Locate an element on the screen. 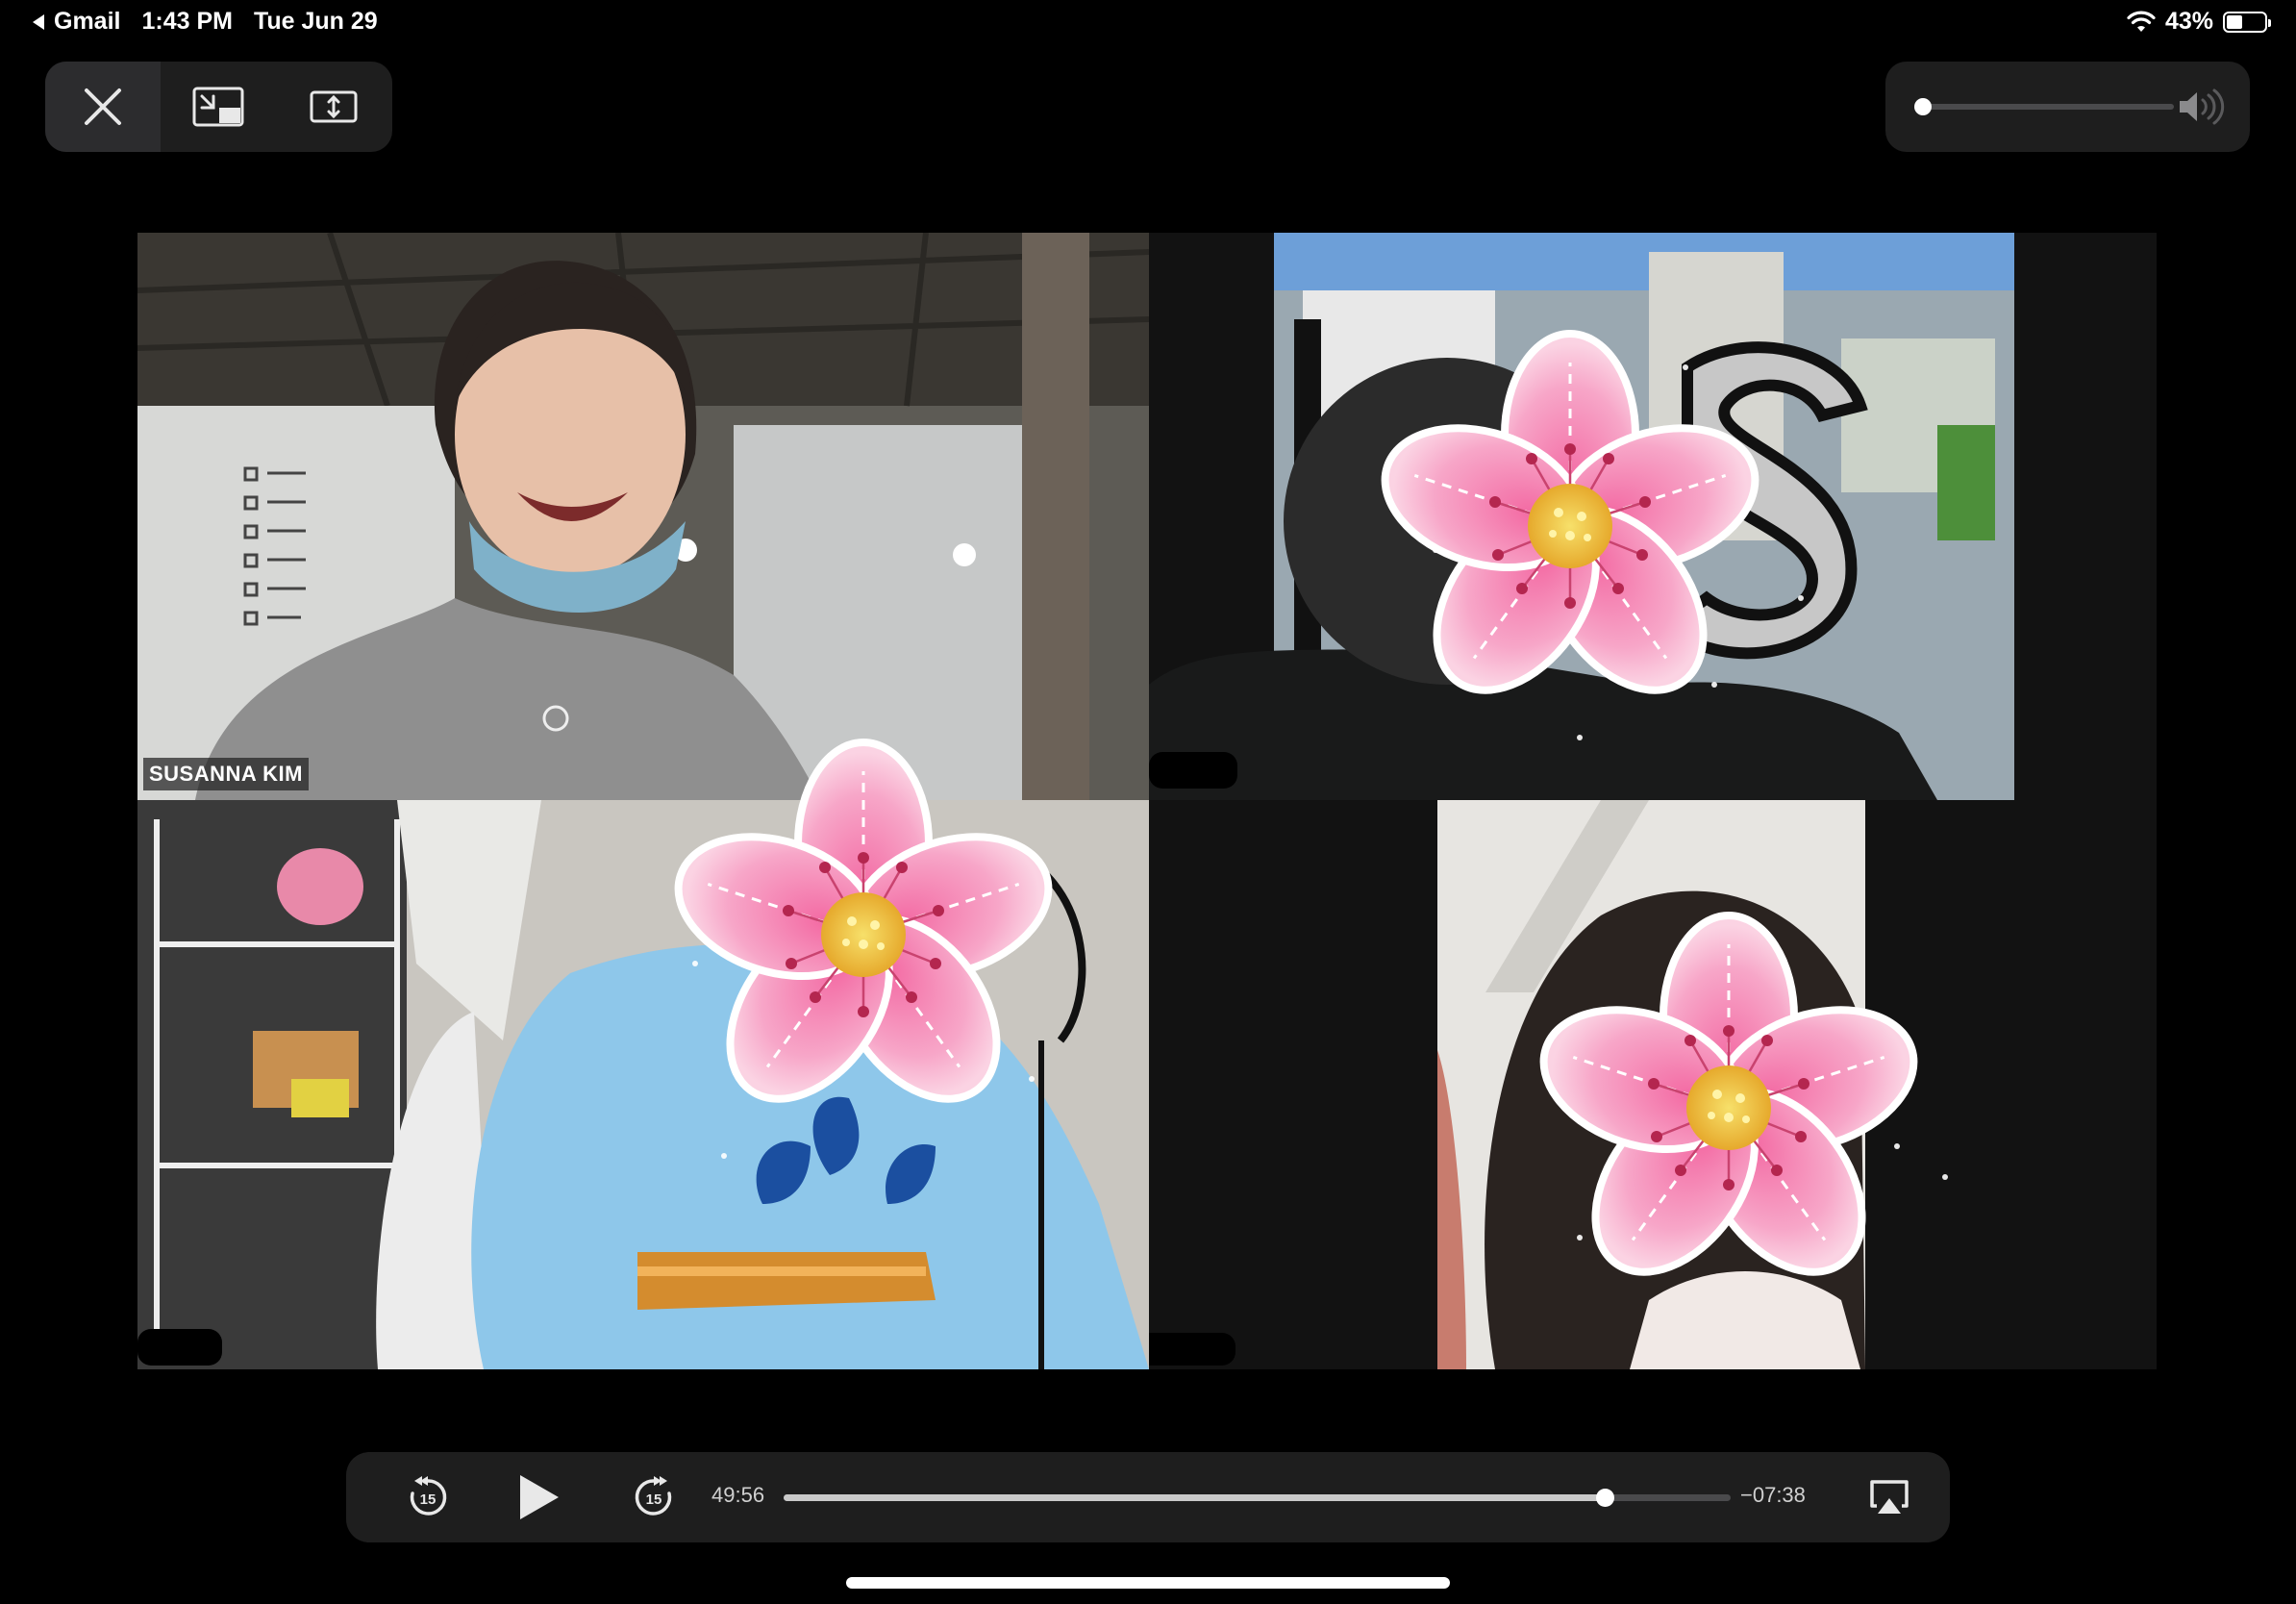 The height and width of the screenshot is (1604, 2296). status-date: Tue Jun 29 is located at coordinates (315, 21).